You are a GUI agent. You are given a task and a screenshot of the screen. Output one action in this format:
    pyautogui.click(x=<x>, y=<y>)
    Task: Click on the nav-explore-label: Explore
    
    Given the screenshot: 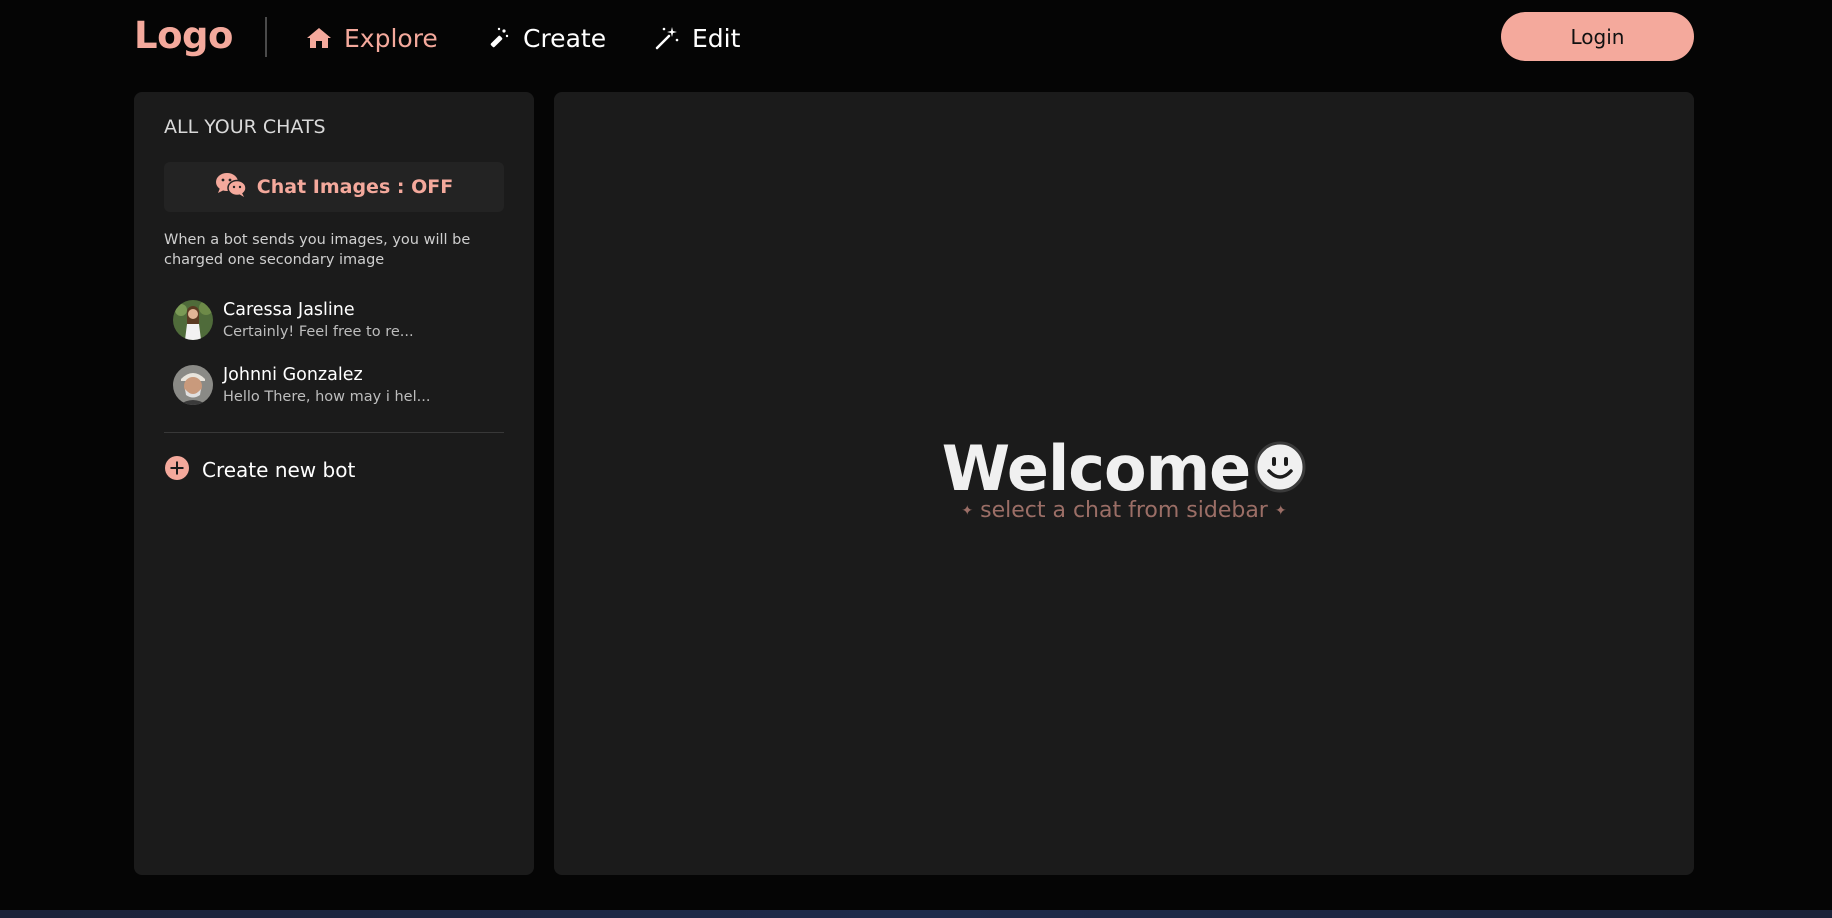 What is the action you would take?
    pyautogui.click(x=391, y=38)
    